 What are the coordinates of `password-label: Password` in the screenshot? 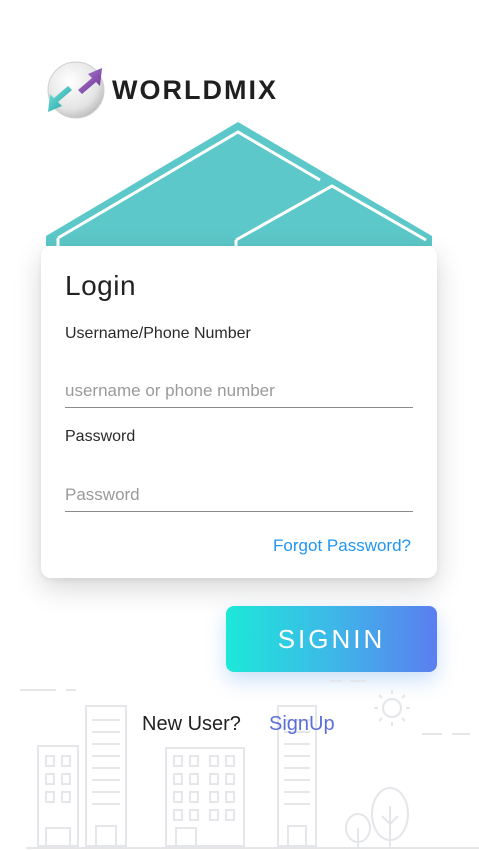 It's located at (100, 436).